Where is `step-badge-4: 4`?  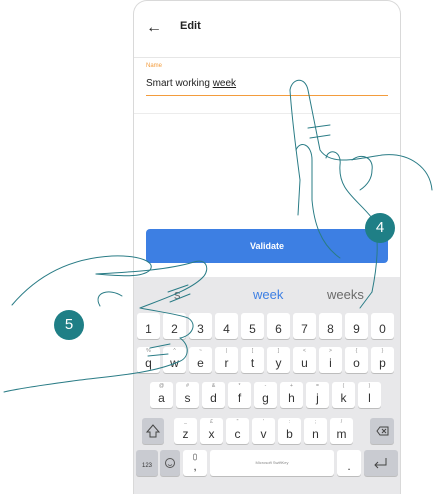 step-badge-4: 4 is located at coordinates (380, 228).